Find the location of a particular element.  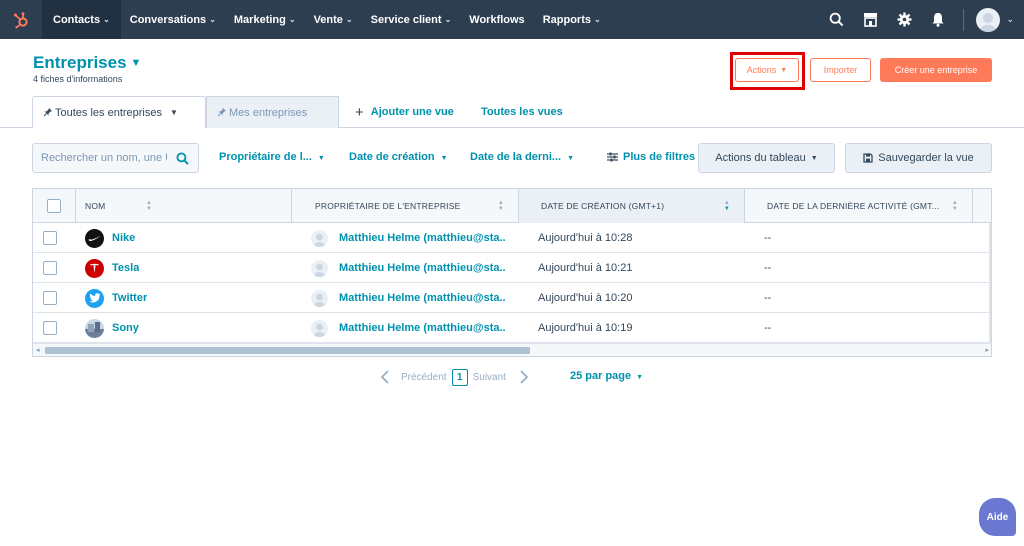

company-name: Nike is located at coordinates (124, 238).